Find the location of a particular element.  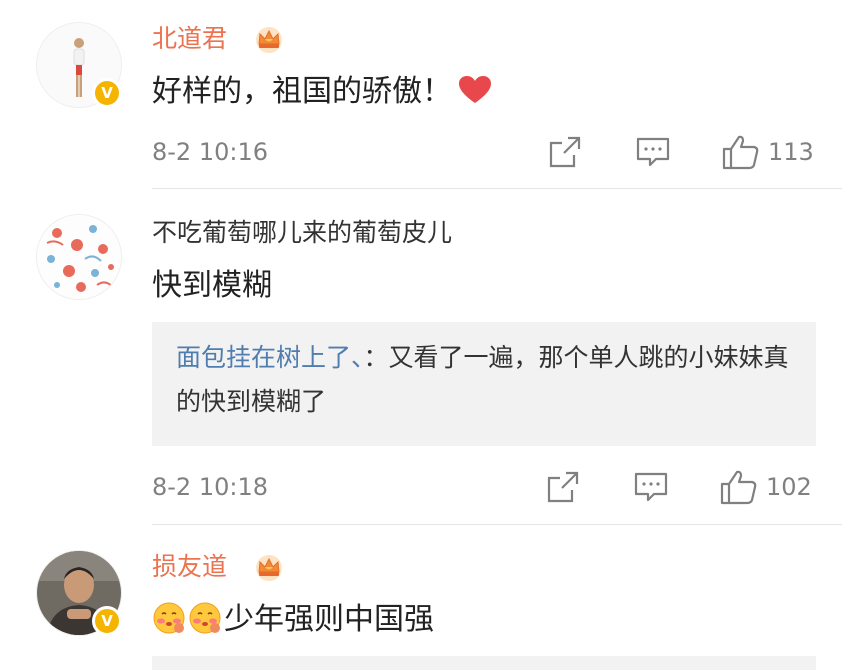

comment-text-content: 好样的，祖国的骄傲！ is located at coordinates (302, 91).